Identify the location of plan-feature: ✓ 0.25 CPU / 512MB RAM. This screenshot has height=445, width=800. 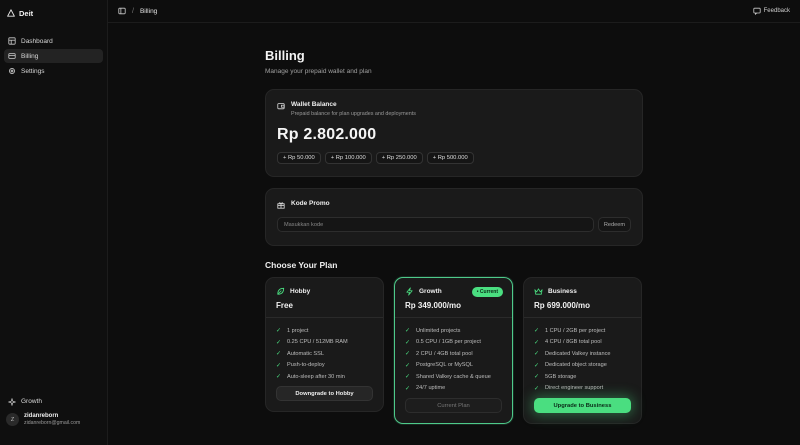
(312, 342).